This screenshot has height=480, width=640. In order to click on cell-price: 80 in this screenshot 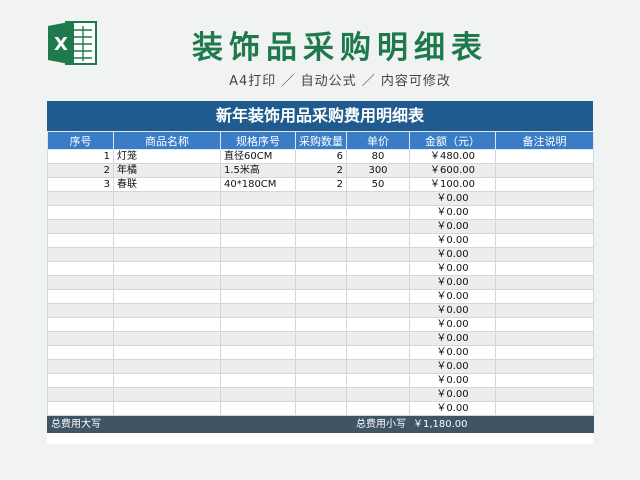, I will do `click(378, 156)`.